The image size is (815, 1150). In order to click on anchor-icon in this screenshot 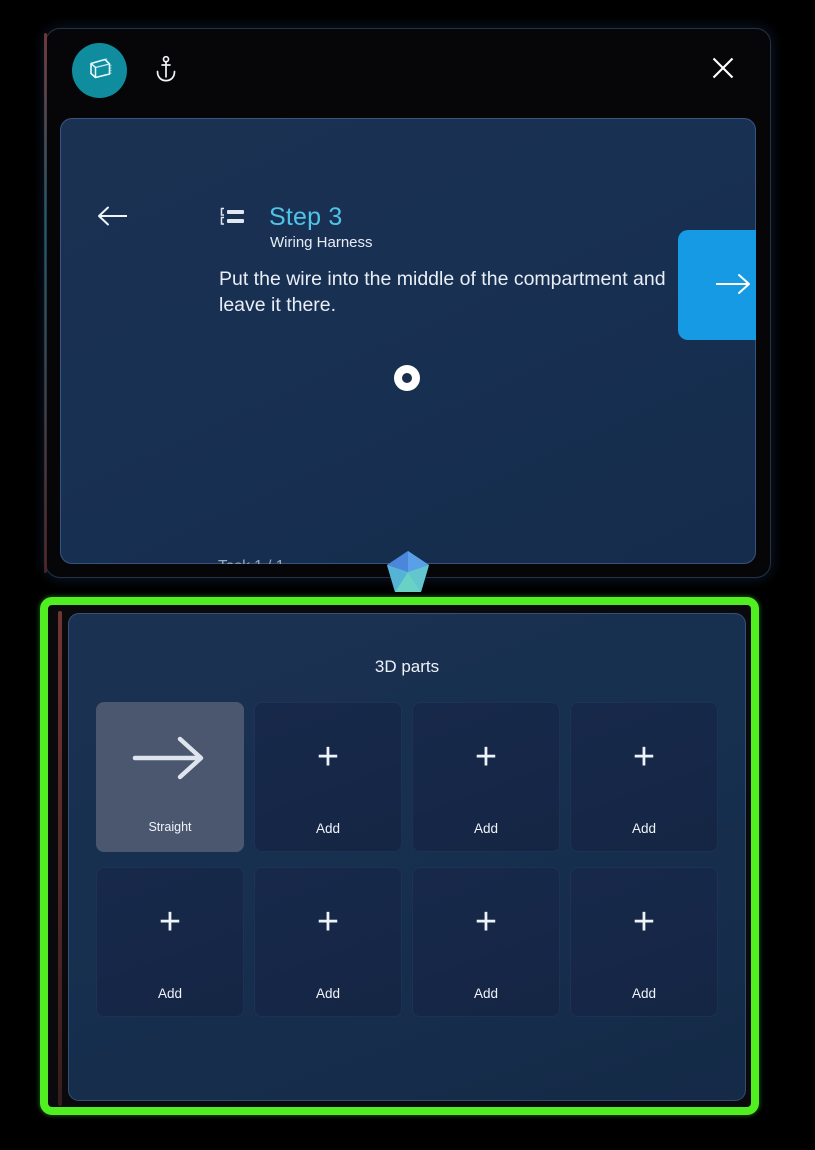, I will do `click(166, 71)`.